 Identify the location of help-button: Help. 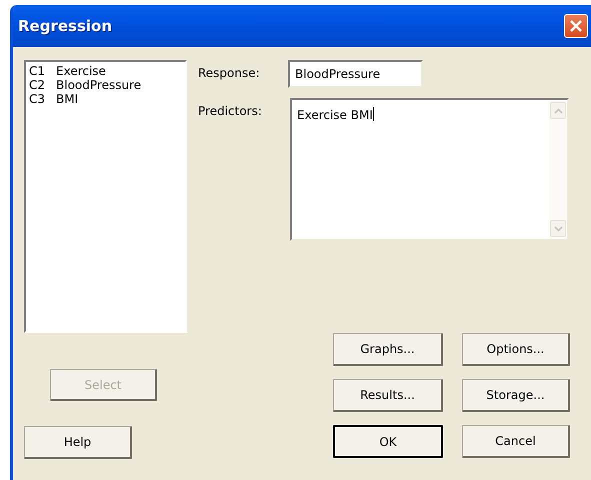
(78, 442).